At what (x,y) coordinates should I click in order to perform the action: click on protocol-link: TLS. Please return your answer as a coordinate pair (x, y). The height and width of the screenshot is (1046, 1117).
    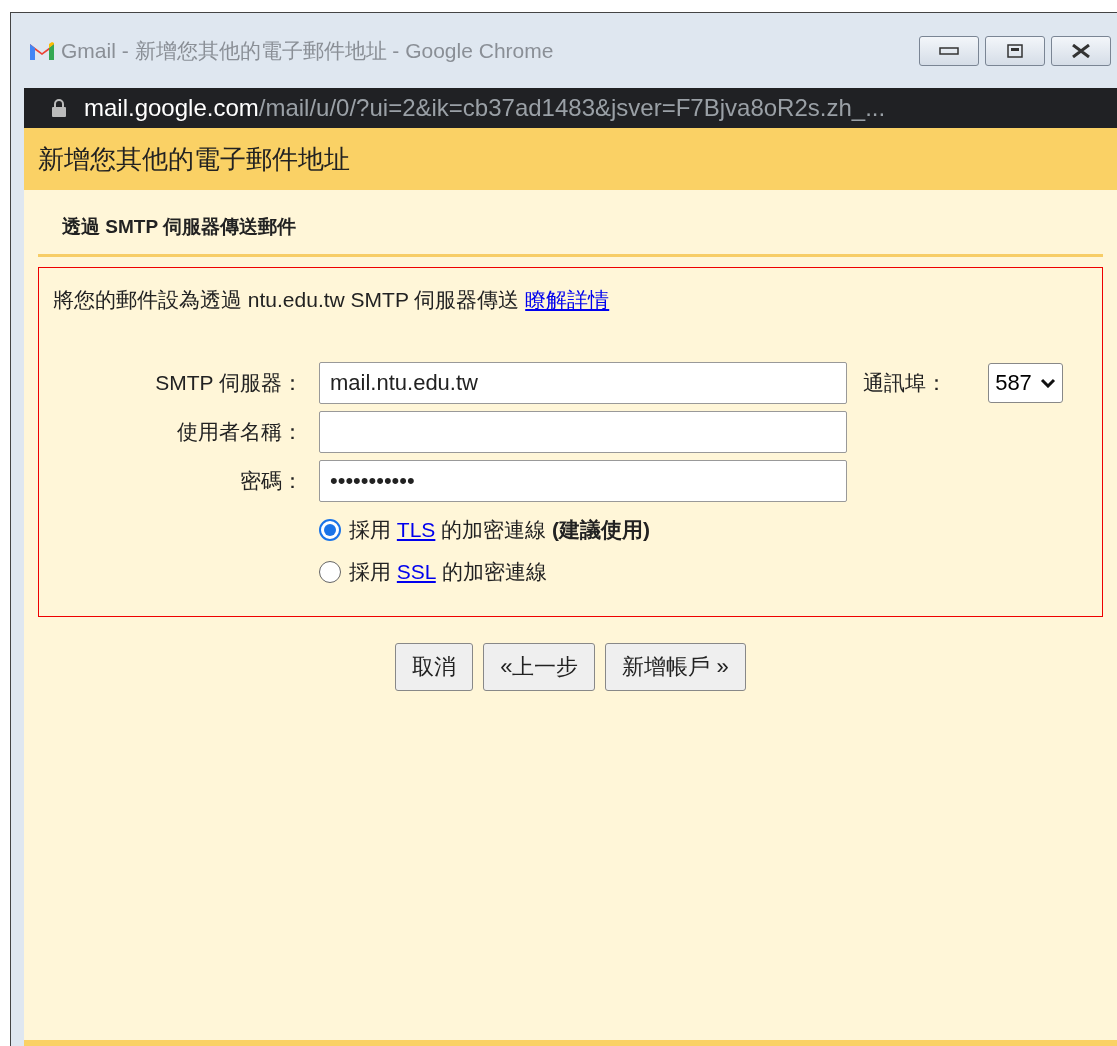
    Looking at the image, I should click on (416, 529).